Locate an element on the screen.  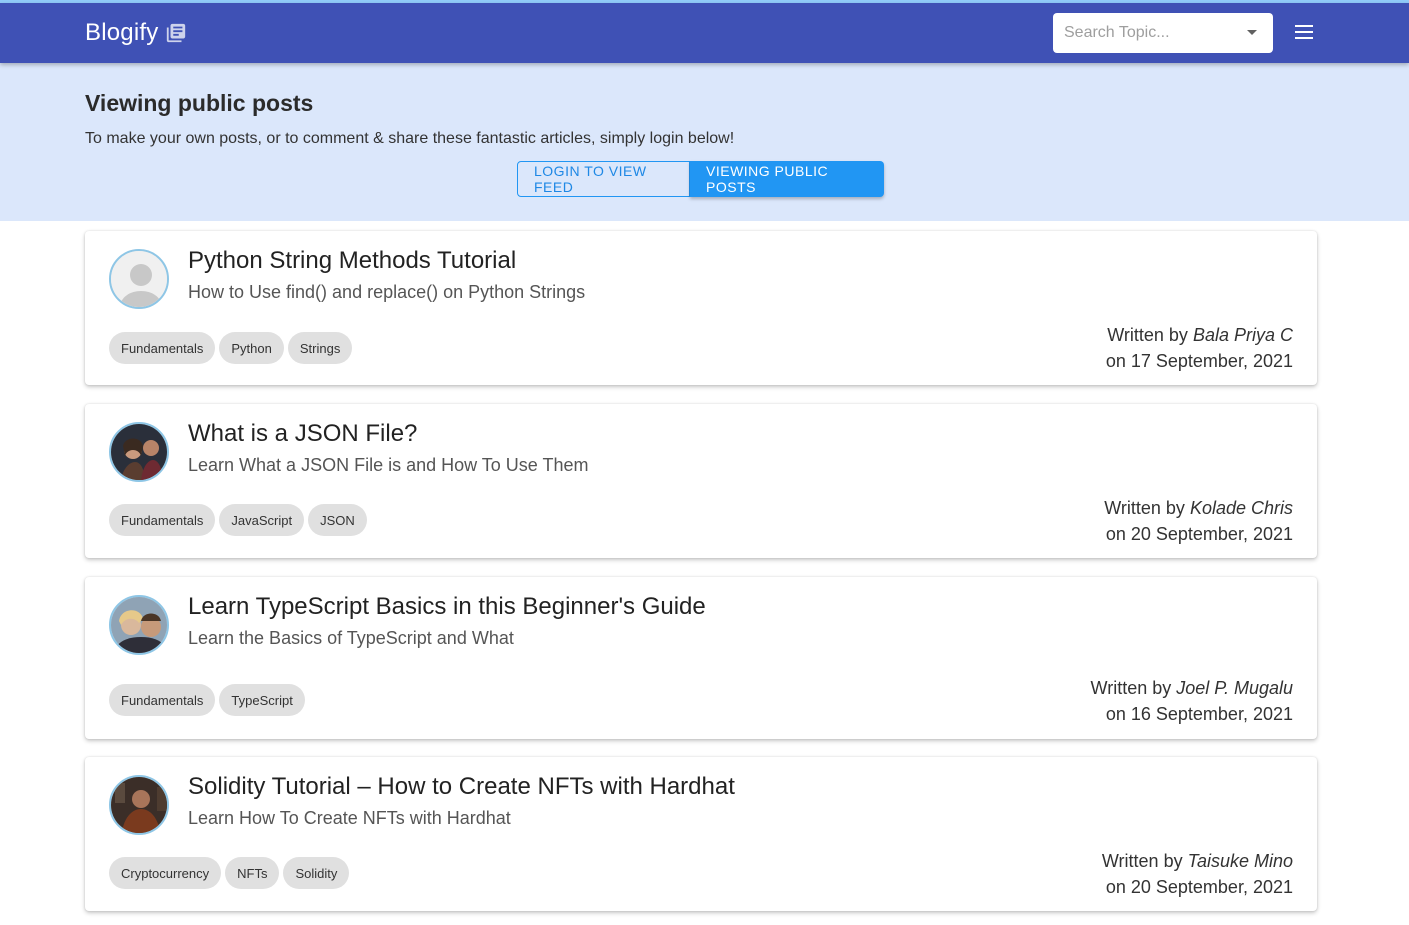
page-title: Viewing public posts is located at coordinates (199, 103).